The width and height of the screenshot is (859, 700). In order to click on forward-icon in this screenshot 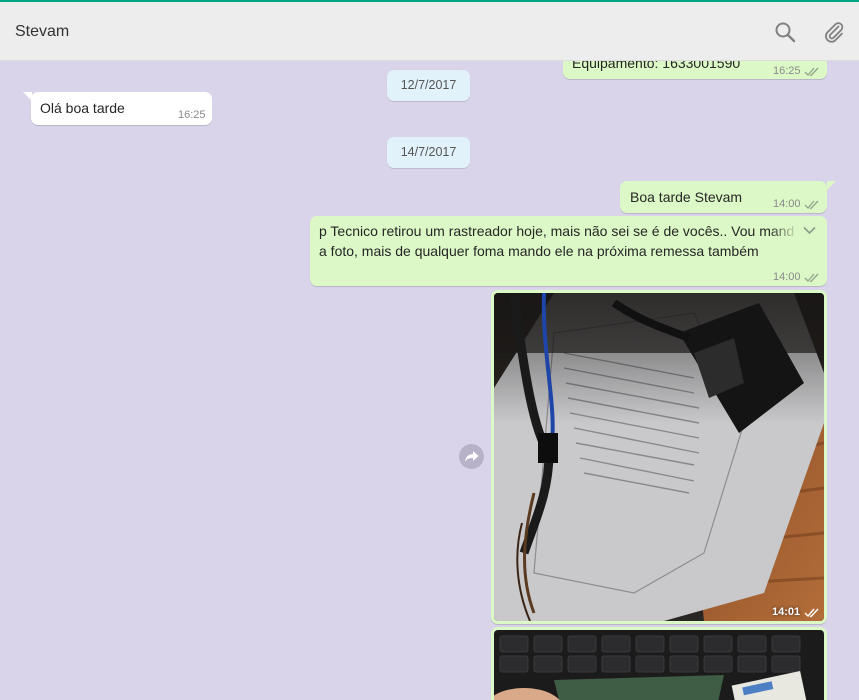, I will do `click(471, 456)`.